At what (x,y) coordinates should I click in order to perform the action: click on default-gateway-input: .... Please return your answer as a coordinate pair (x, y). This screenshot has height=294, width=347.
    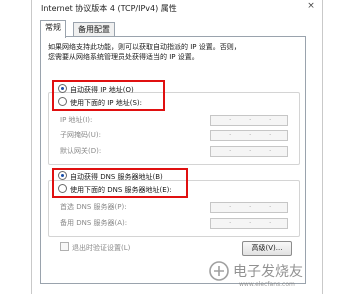
    Looking at the image, I should click on (249, 151).